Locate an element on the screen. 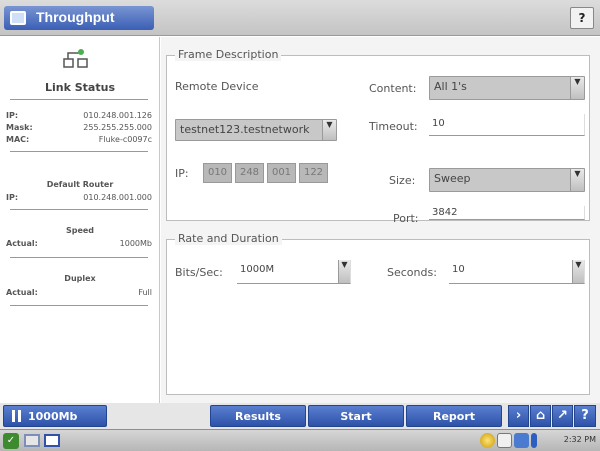 The height and width of the screenshot is (451, 600). title-chip: Throughput is located at coordinates (79, 18).